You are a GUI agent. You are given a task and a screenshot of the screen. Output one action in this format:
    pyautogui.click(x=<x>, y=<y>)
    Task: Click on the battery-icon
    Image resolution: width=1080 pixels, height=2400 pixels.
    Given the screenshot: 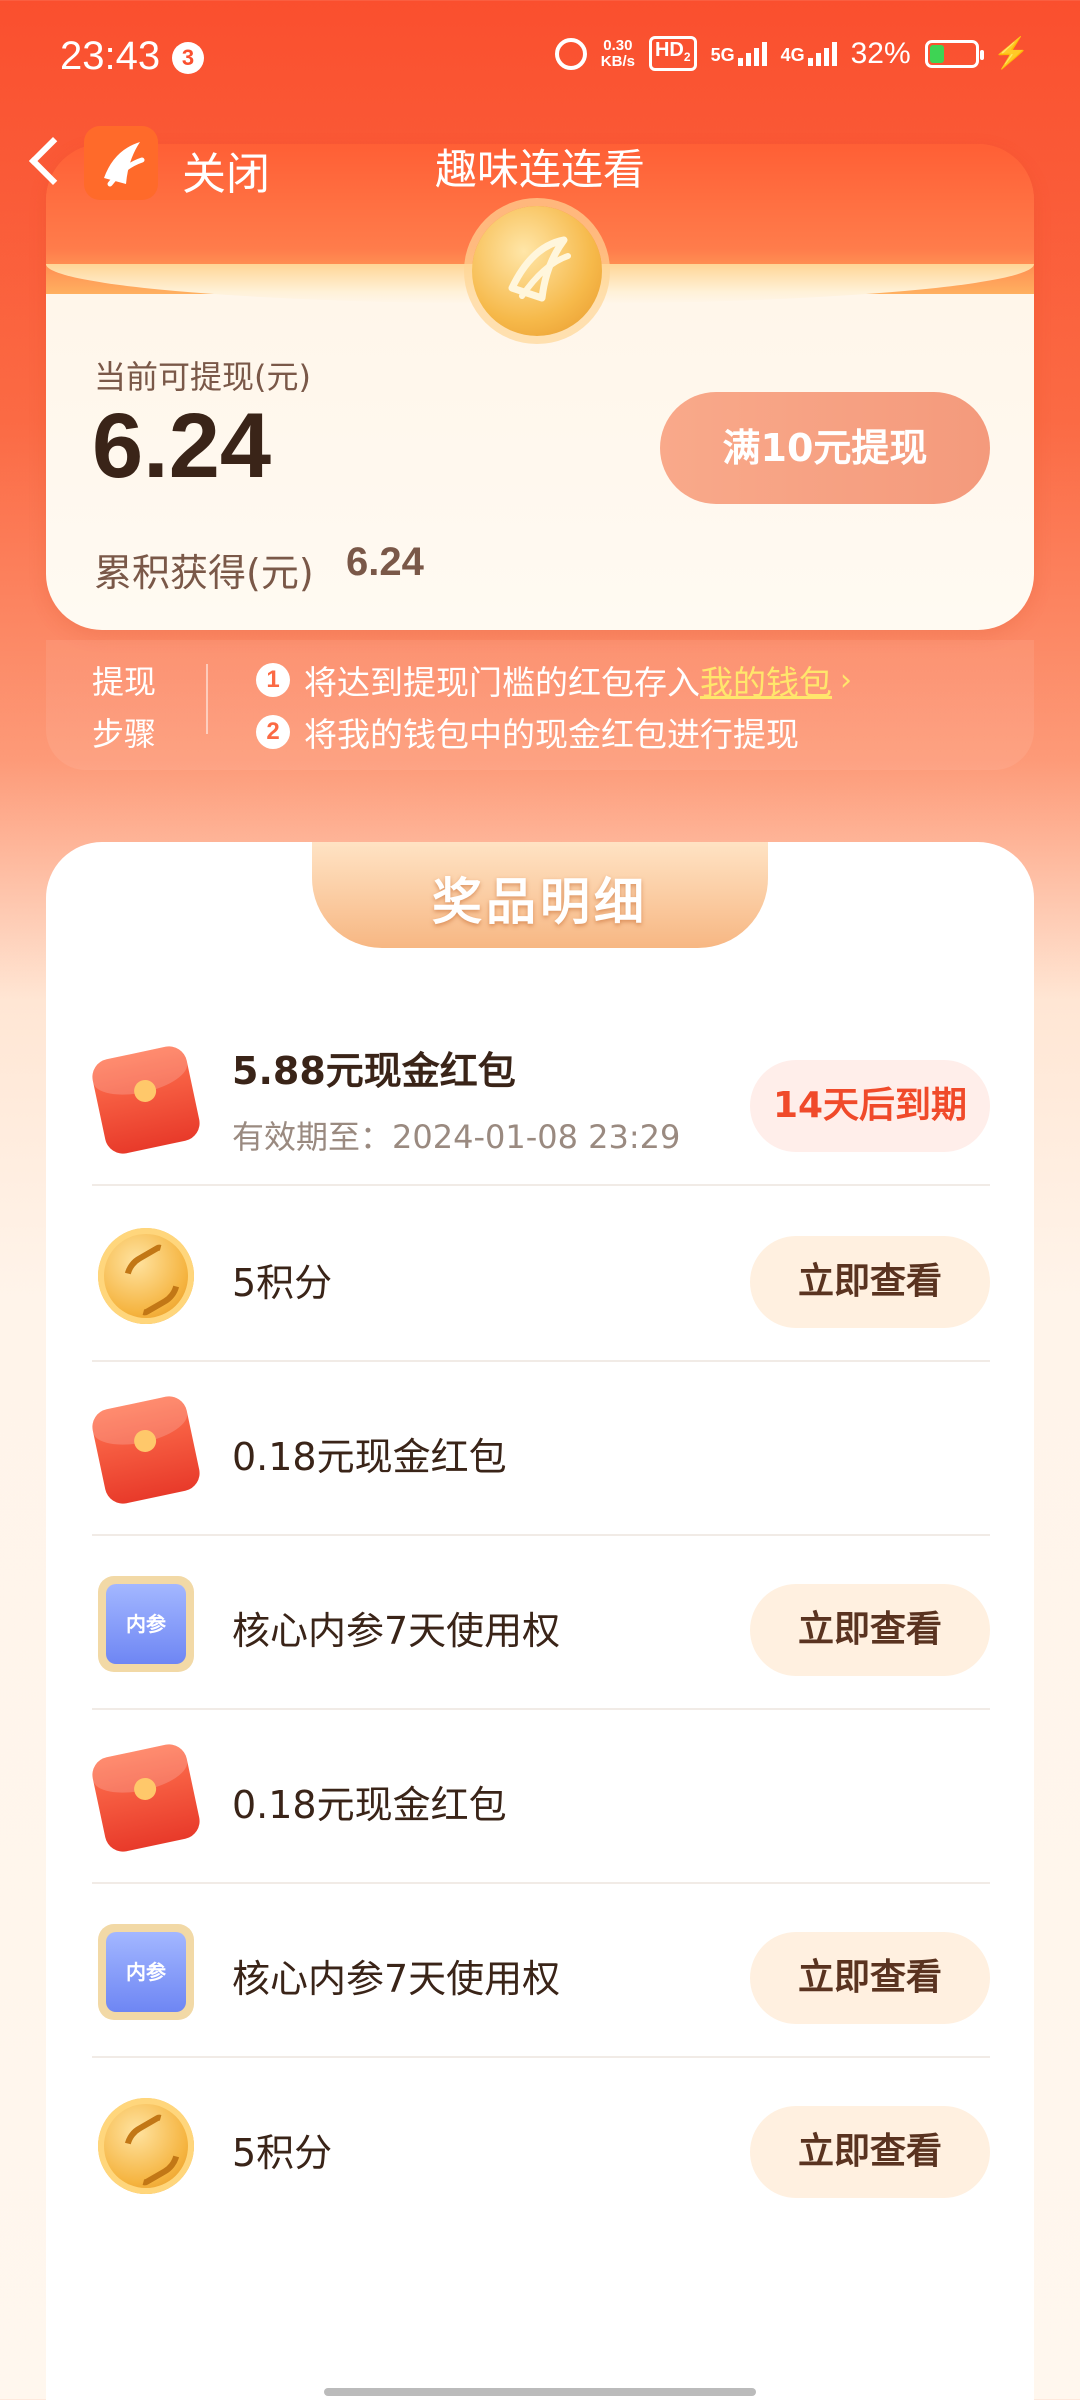 What is the action you would take?
    pyautogui.click(x=954, y=53)
    